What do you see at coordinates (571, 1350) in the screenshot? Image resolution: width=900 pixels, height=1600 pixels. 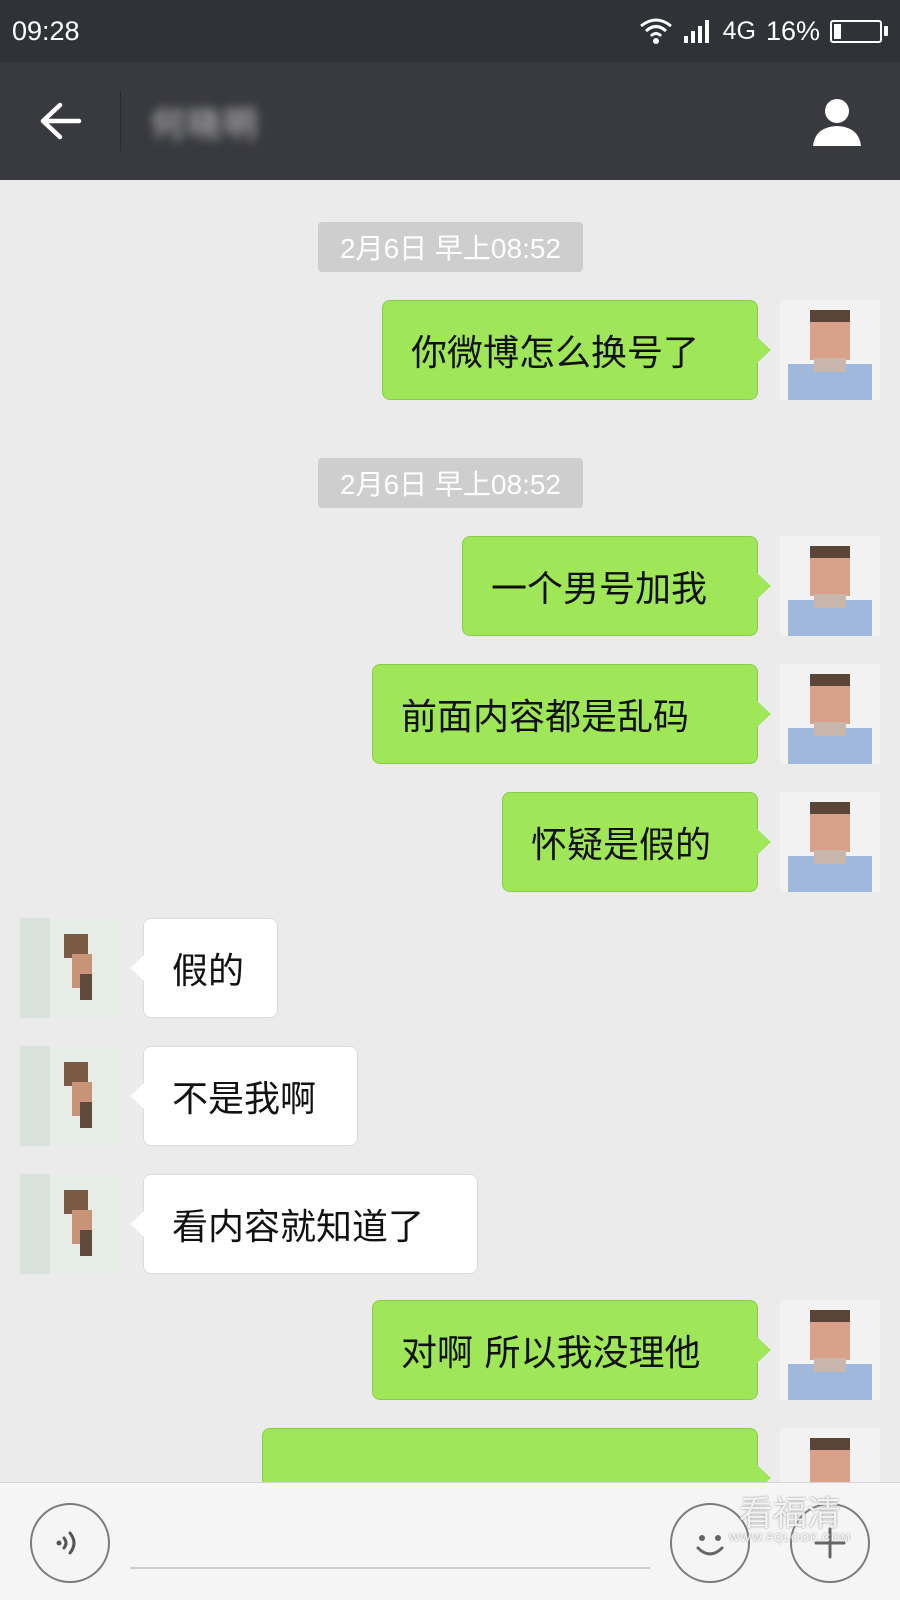 I see `message-bubble: 对啊 所以我没理他` at bounding box center [571, 1350].